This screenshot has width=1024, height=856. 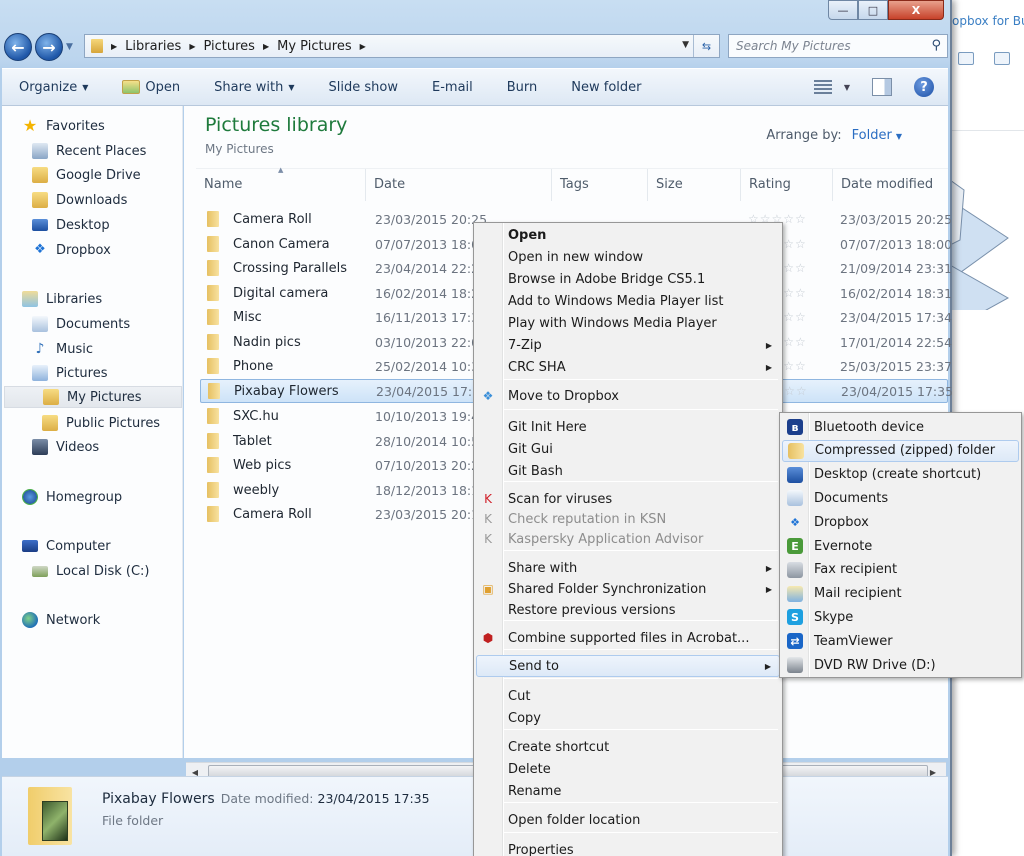 I want to click on back-button: ←, so click(x=18, y=47).